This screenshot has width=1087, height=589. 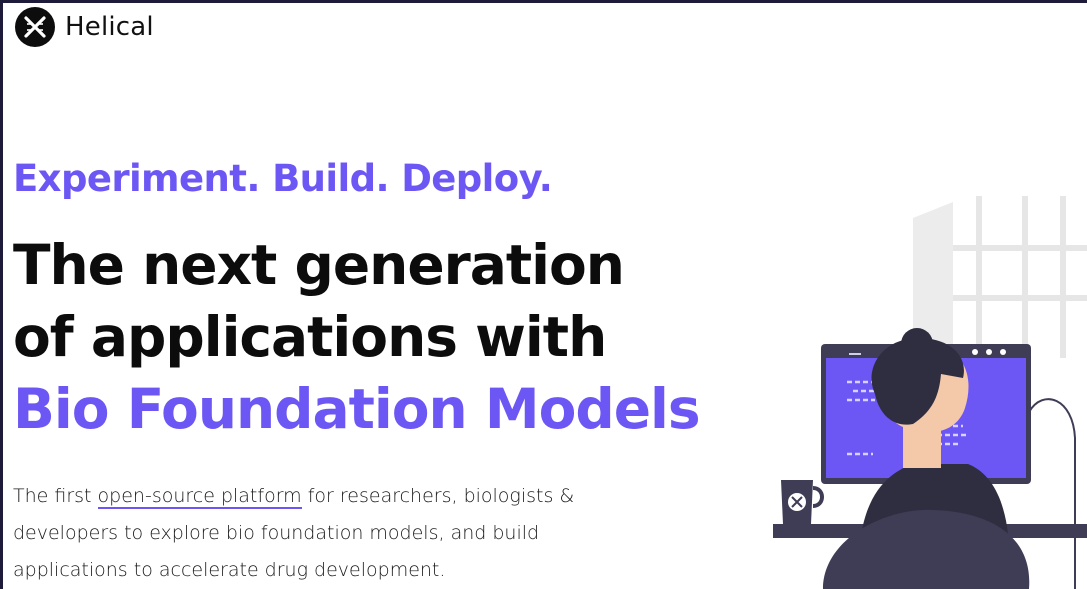 I want to click on headline-line-1: The next generation, so click(x=319, y=265).